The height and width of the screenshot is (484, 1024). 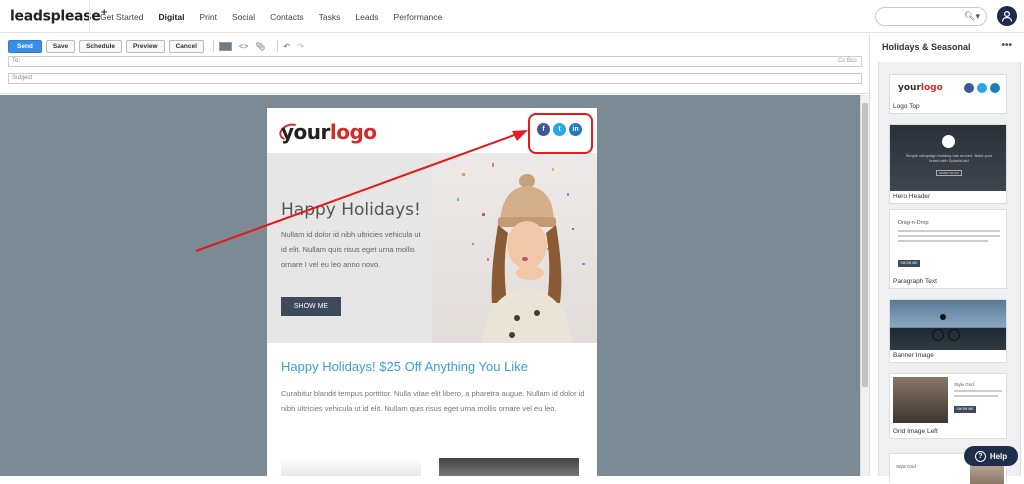 I want to click on nav-leads: Leads, so click(x=366, y=17).